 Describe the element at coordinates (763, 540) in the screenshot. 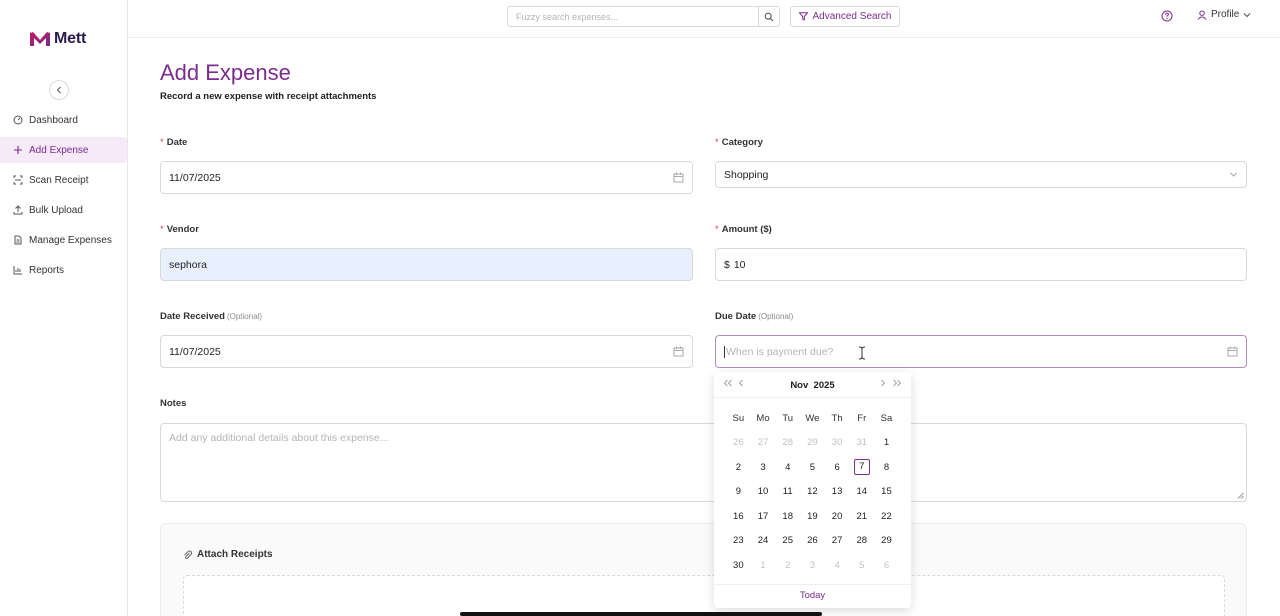

I see `date-cell: 24` at that location.